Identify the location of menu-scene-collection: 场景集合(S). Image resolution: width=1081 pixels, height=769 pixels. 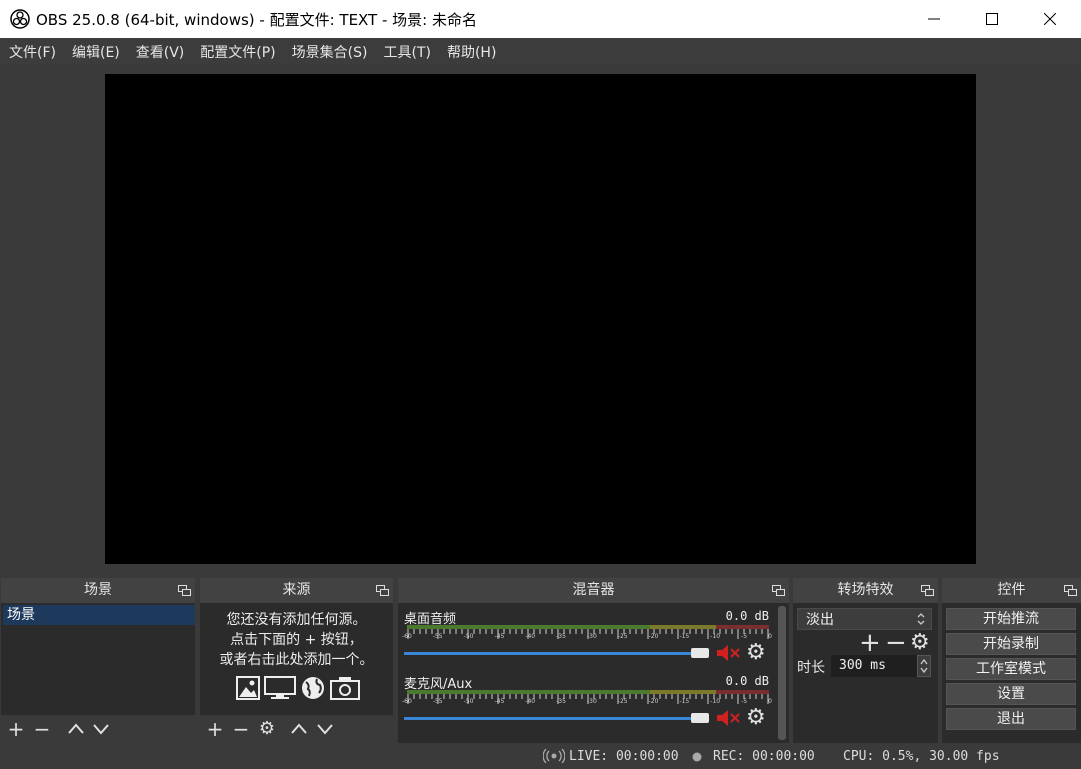
(330, 52).